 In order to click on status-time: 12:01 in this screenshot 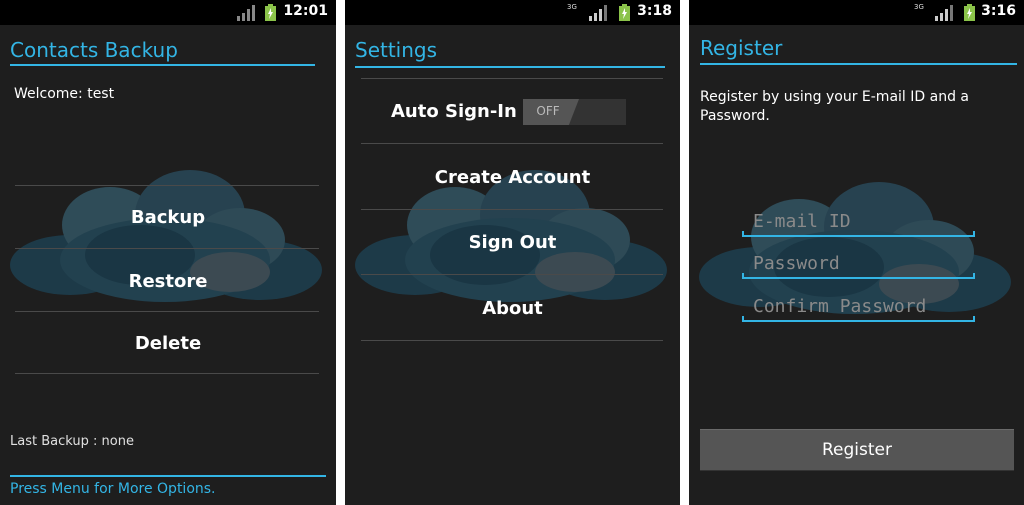, I will do `click(305, 11)`.